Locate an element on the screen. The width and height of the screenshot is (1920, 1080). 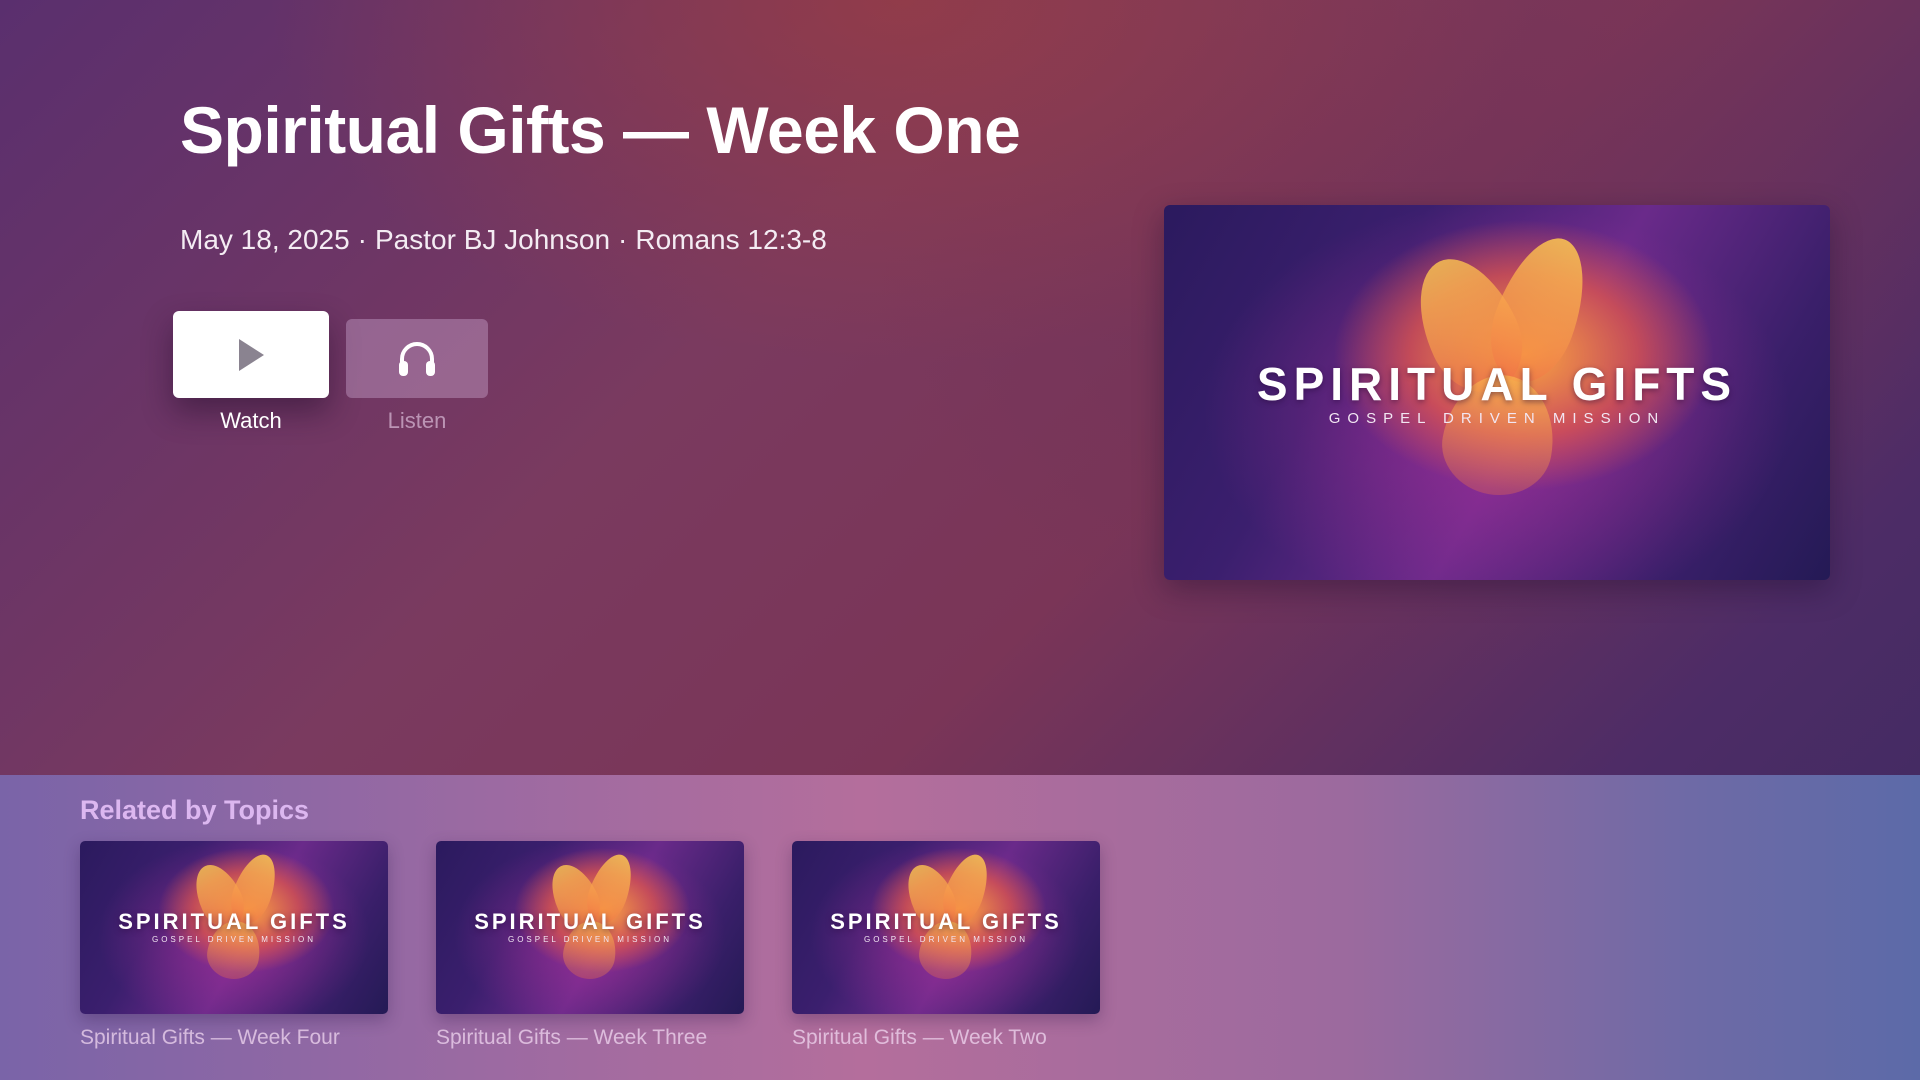
headphones-icon is located at coordinates (417, 358).